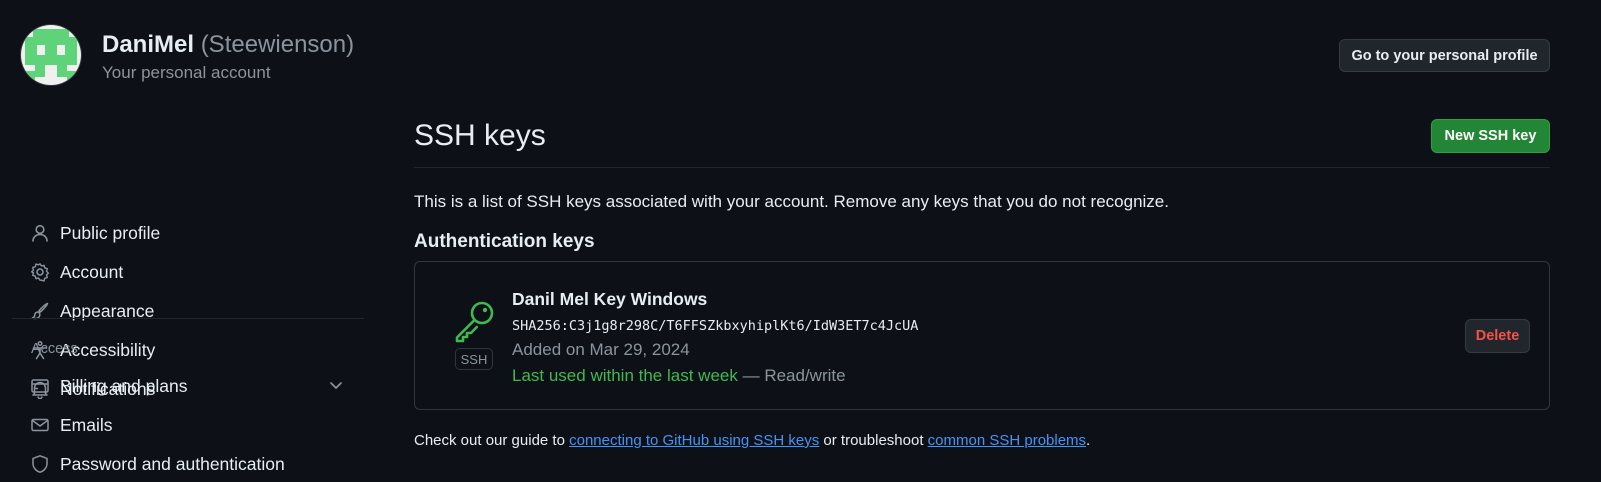  Describe the element at coordinates (189, 311) in the screenshot. I see `sidebar-item-appearance: Appearance` at that location.